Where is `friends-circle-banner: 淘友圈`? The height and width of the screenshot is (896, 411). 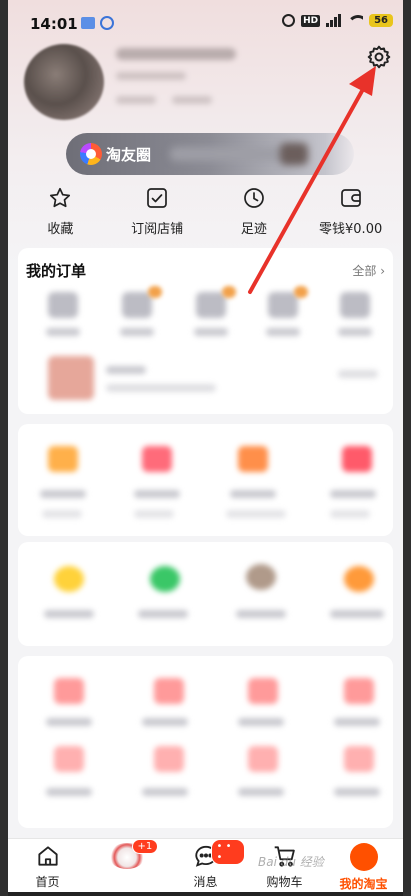 friends-circle-banner: 淘友圈 is located at coordinates (210, 154).